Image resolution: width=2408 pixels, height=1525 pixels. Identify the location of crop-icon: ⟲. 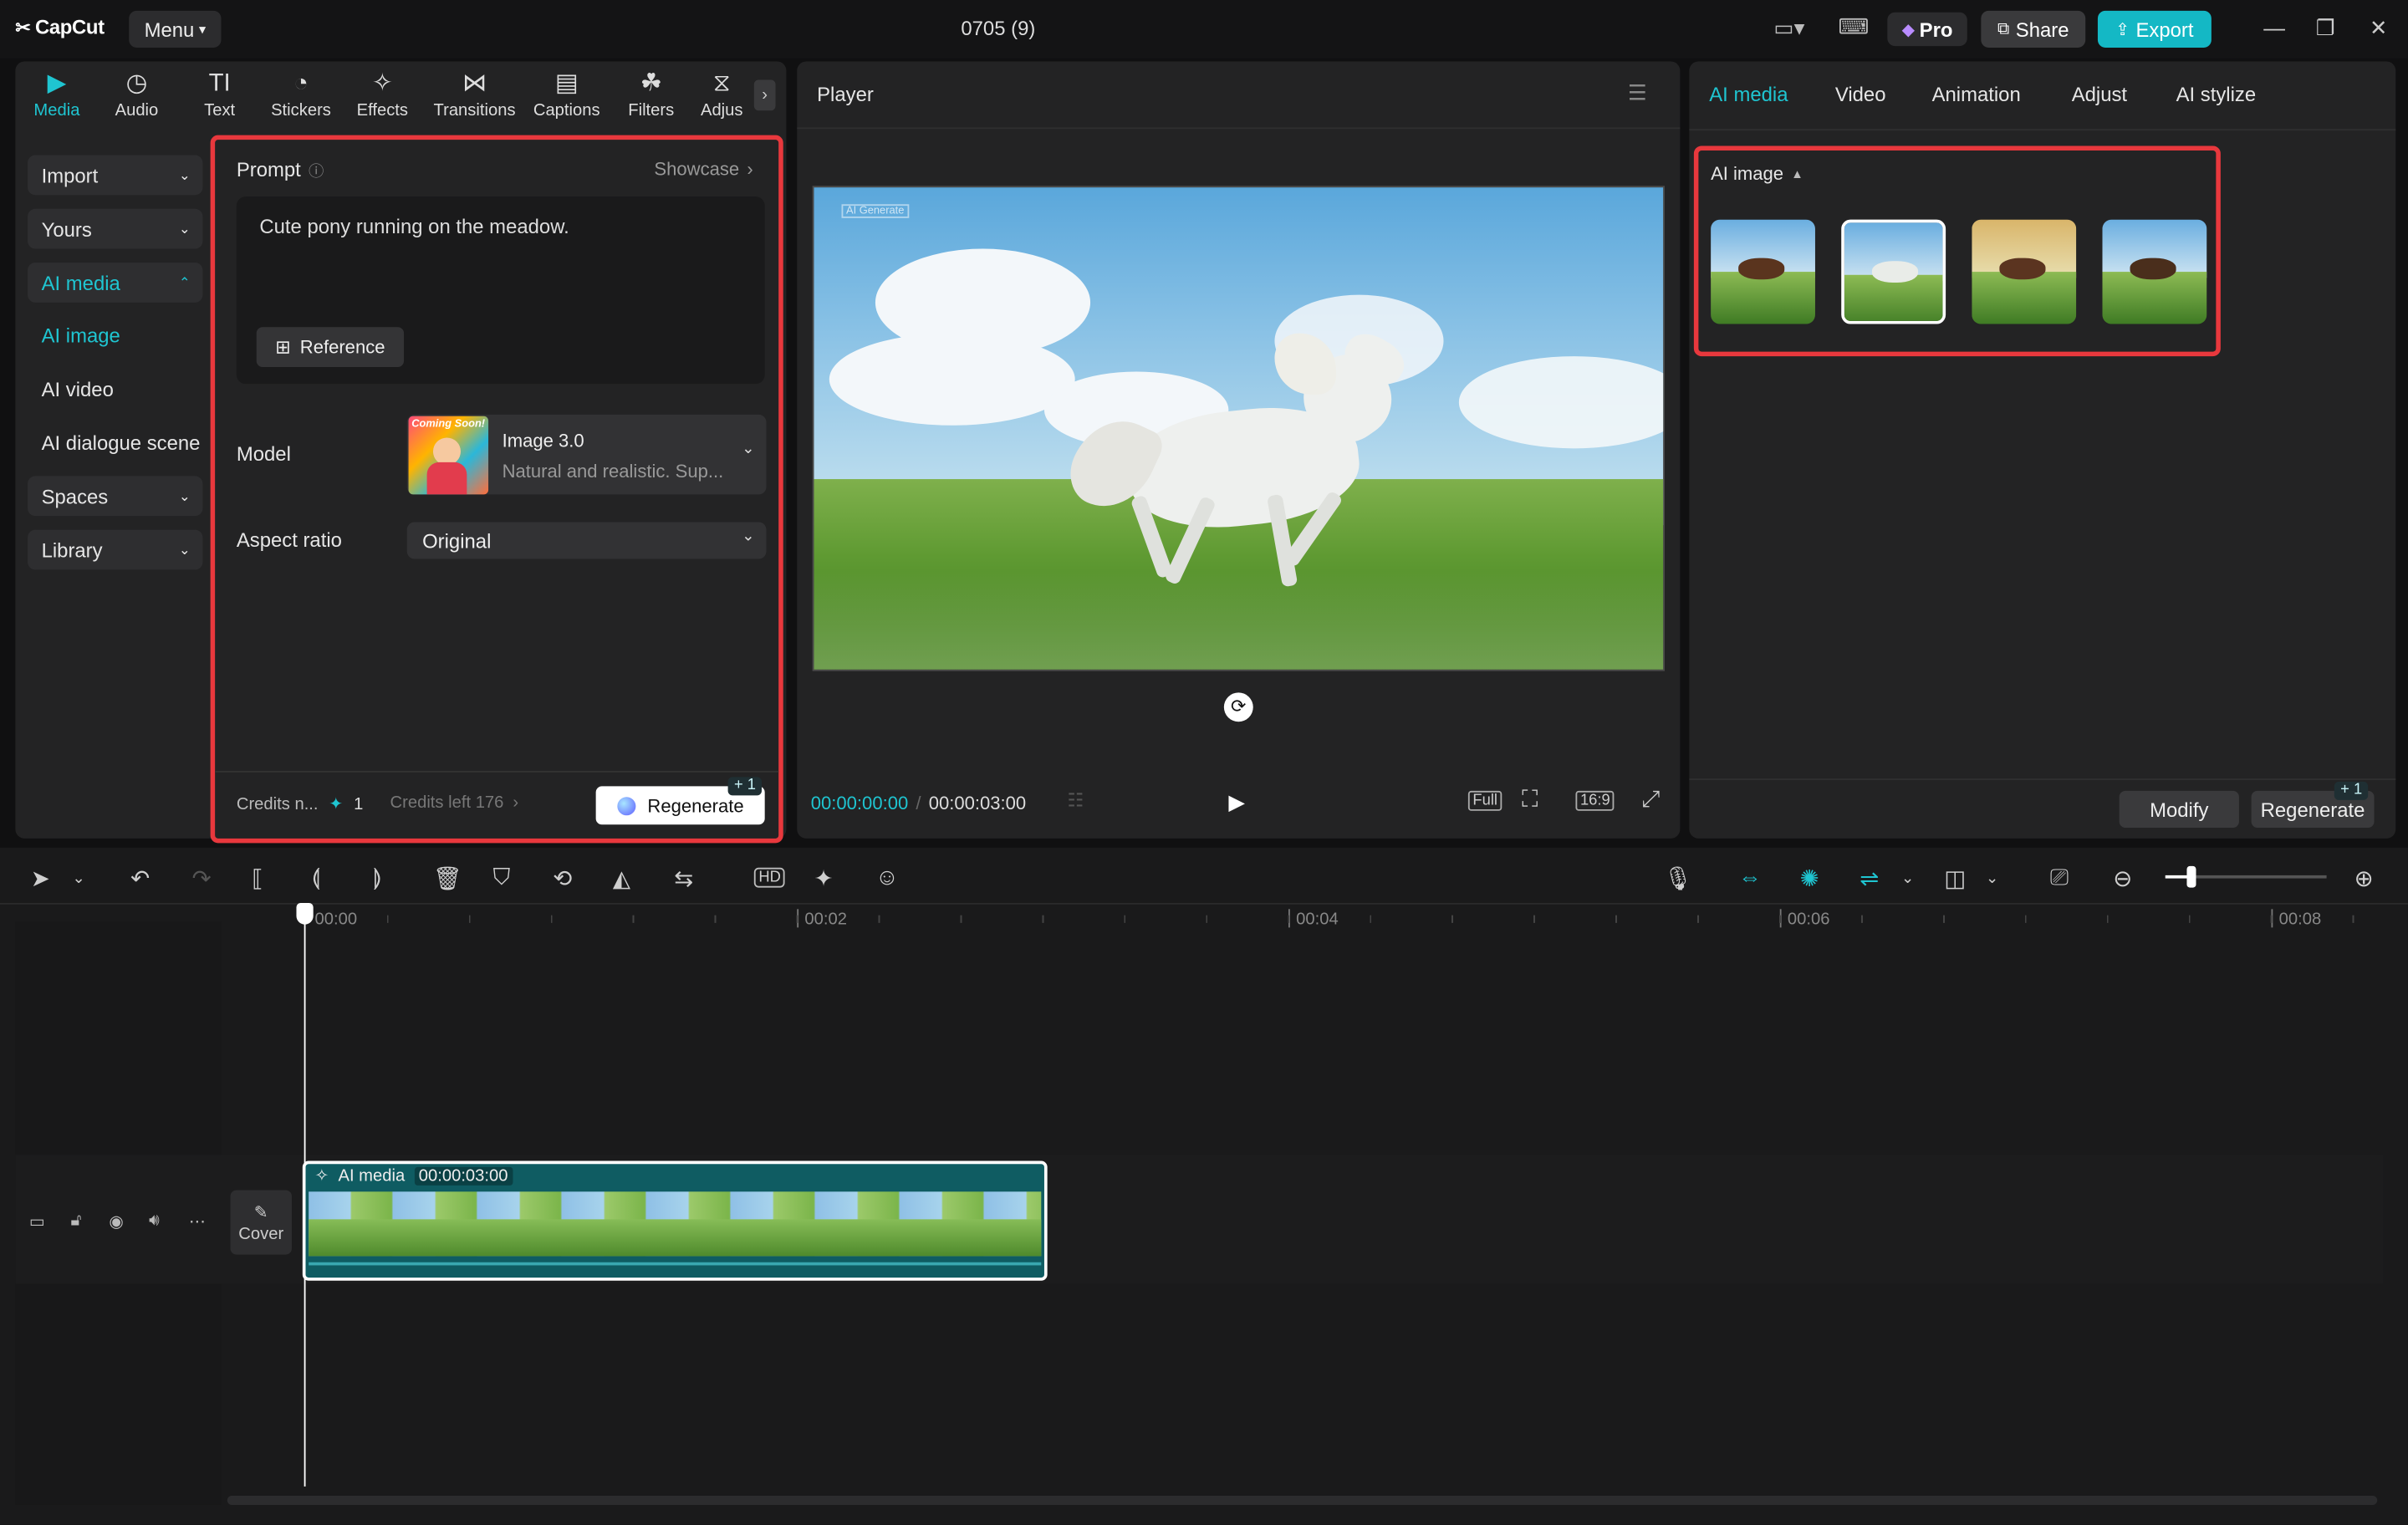
(563, 878).